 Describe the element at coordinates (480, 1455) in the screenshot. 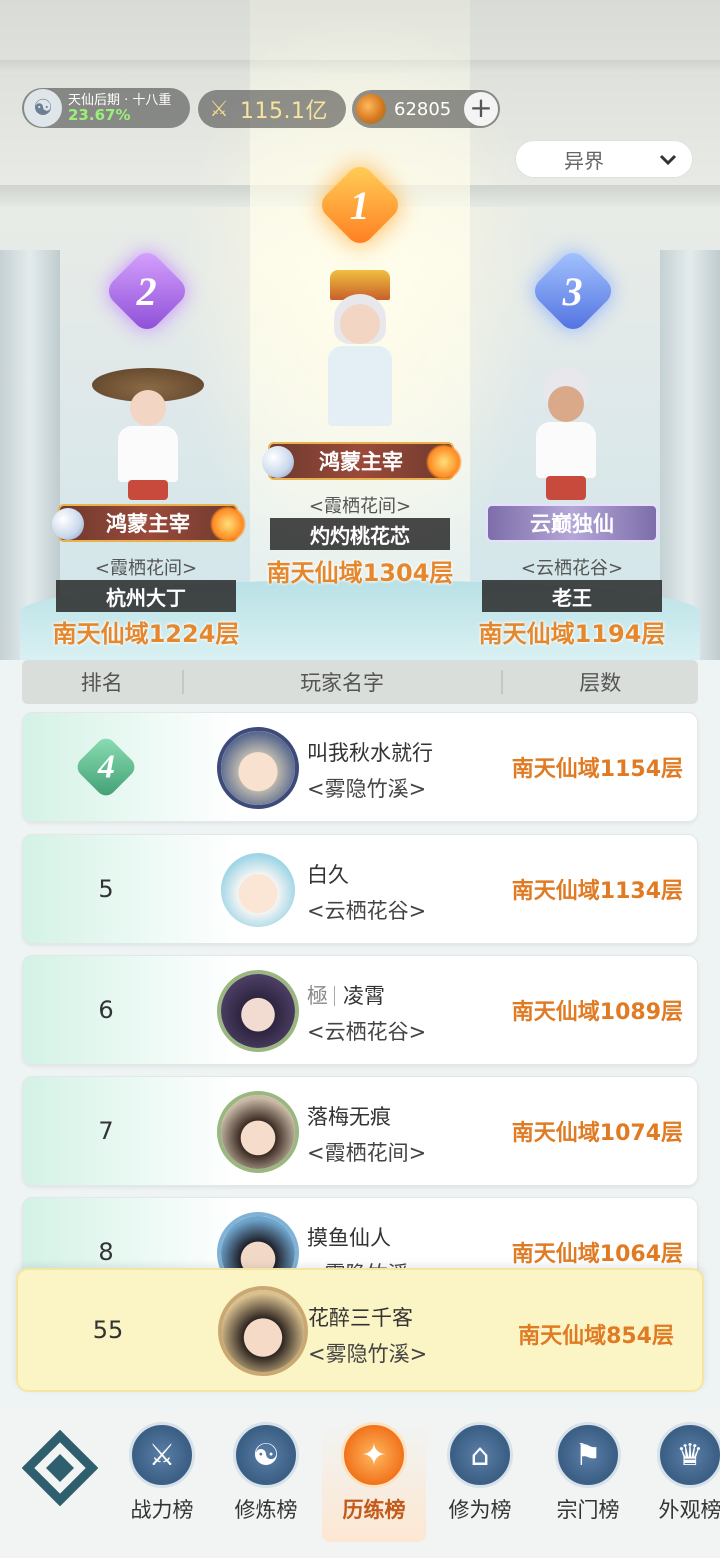

I see `hat-icon: ⌂` at that location.